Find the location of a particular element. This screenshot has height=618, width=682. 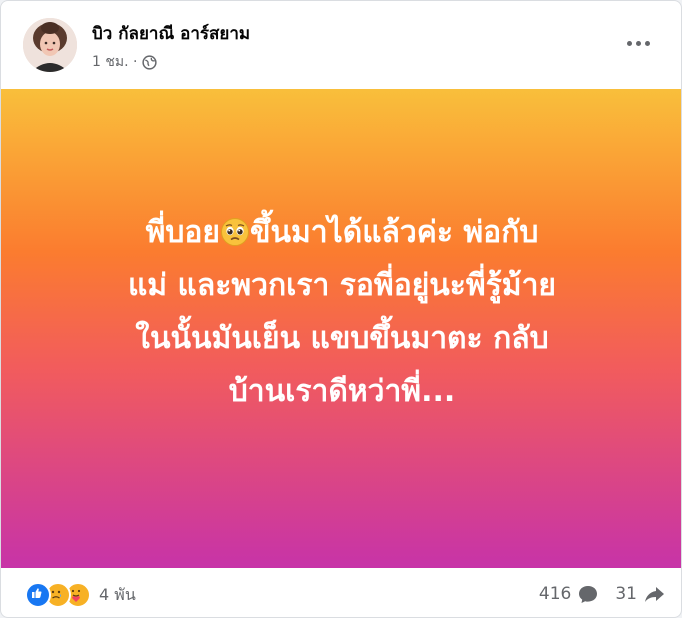

post-text-line-2: แม่ และพวกเรา รอพี่อยู่นะพี่รู้ม้าย is located at coordinates (342, 285).